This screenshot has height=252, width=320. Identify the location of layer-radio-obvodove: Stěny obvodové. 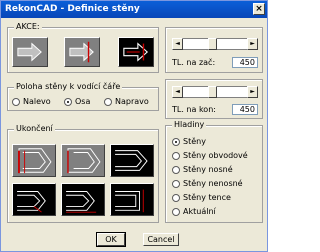
(210, 155).